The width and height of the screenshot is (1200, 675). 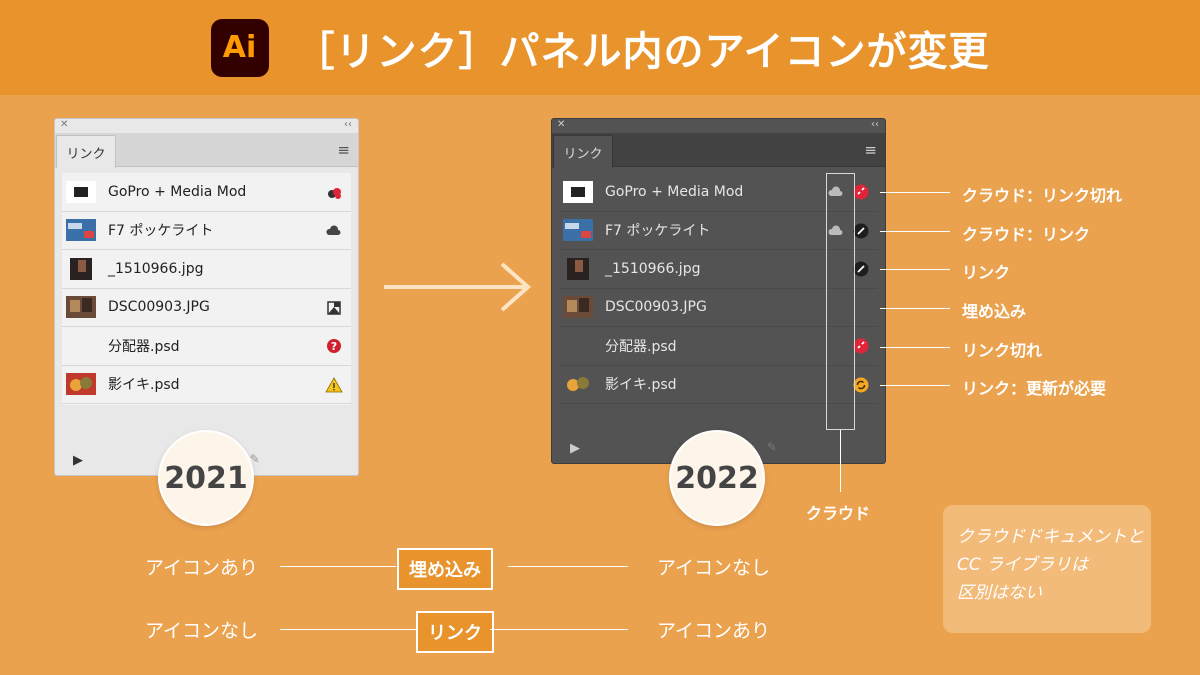 What do you see at coordinates (156, 268) in the screenshot?
I see `link-name: _1510966.jpg` at bounding box center [156, 268].